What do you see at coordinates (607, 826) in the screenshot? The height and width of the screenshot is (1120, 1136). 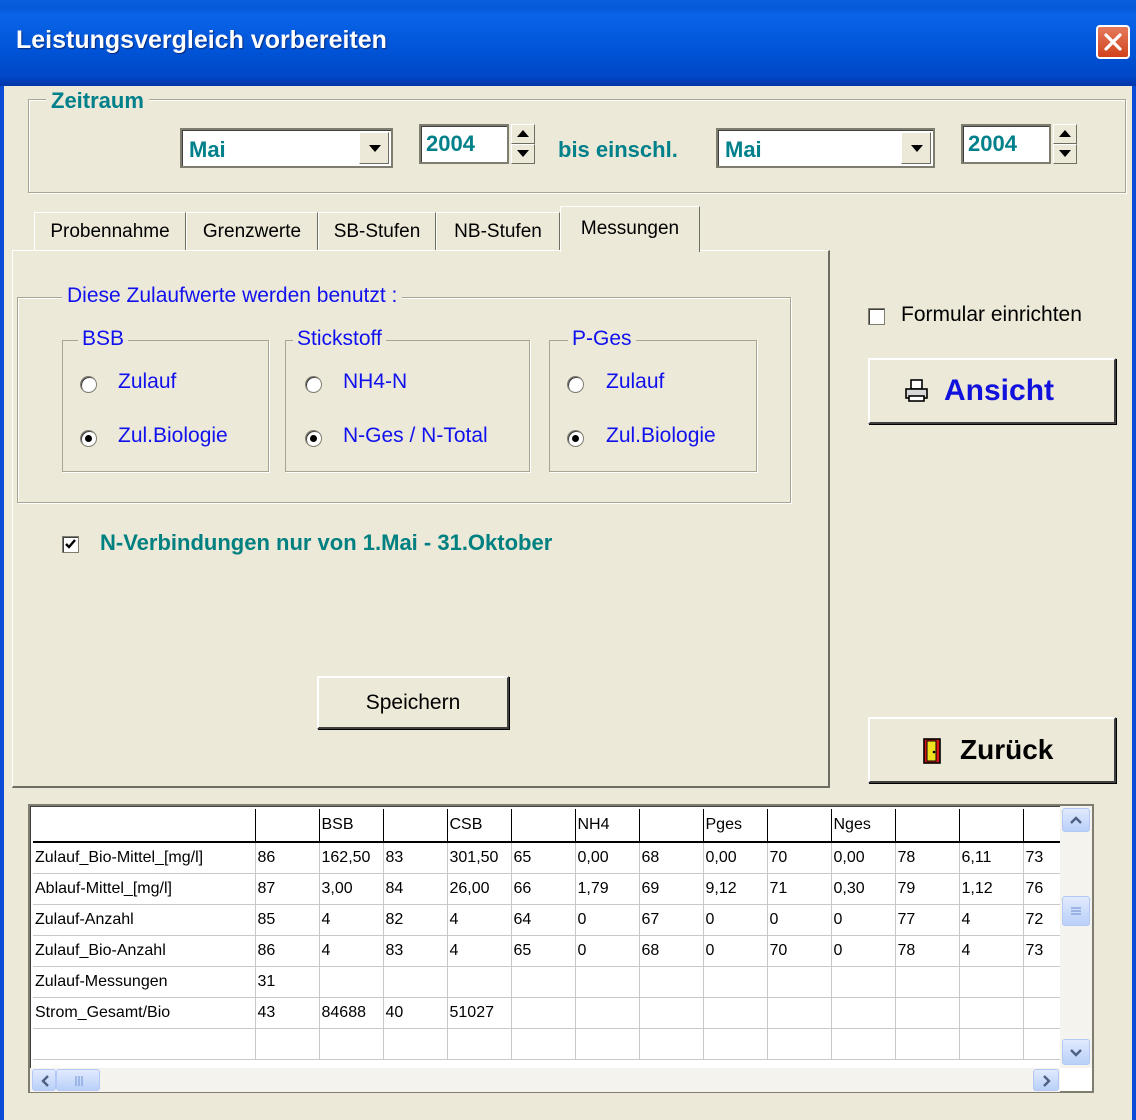 I see `column-header: NH4` at bounding box center [607, 826].